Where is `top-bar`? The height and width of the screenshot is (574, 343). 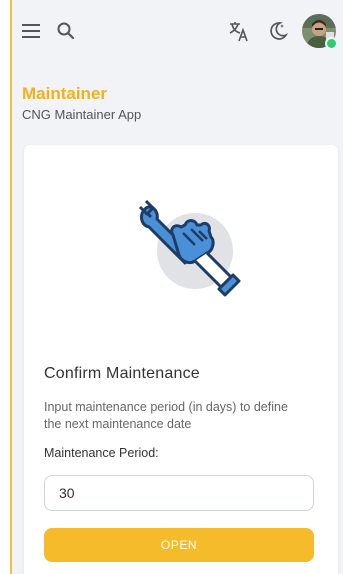 top-bar is located at coordinates (177, 29).